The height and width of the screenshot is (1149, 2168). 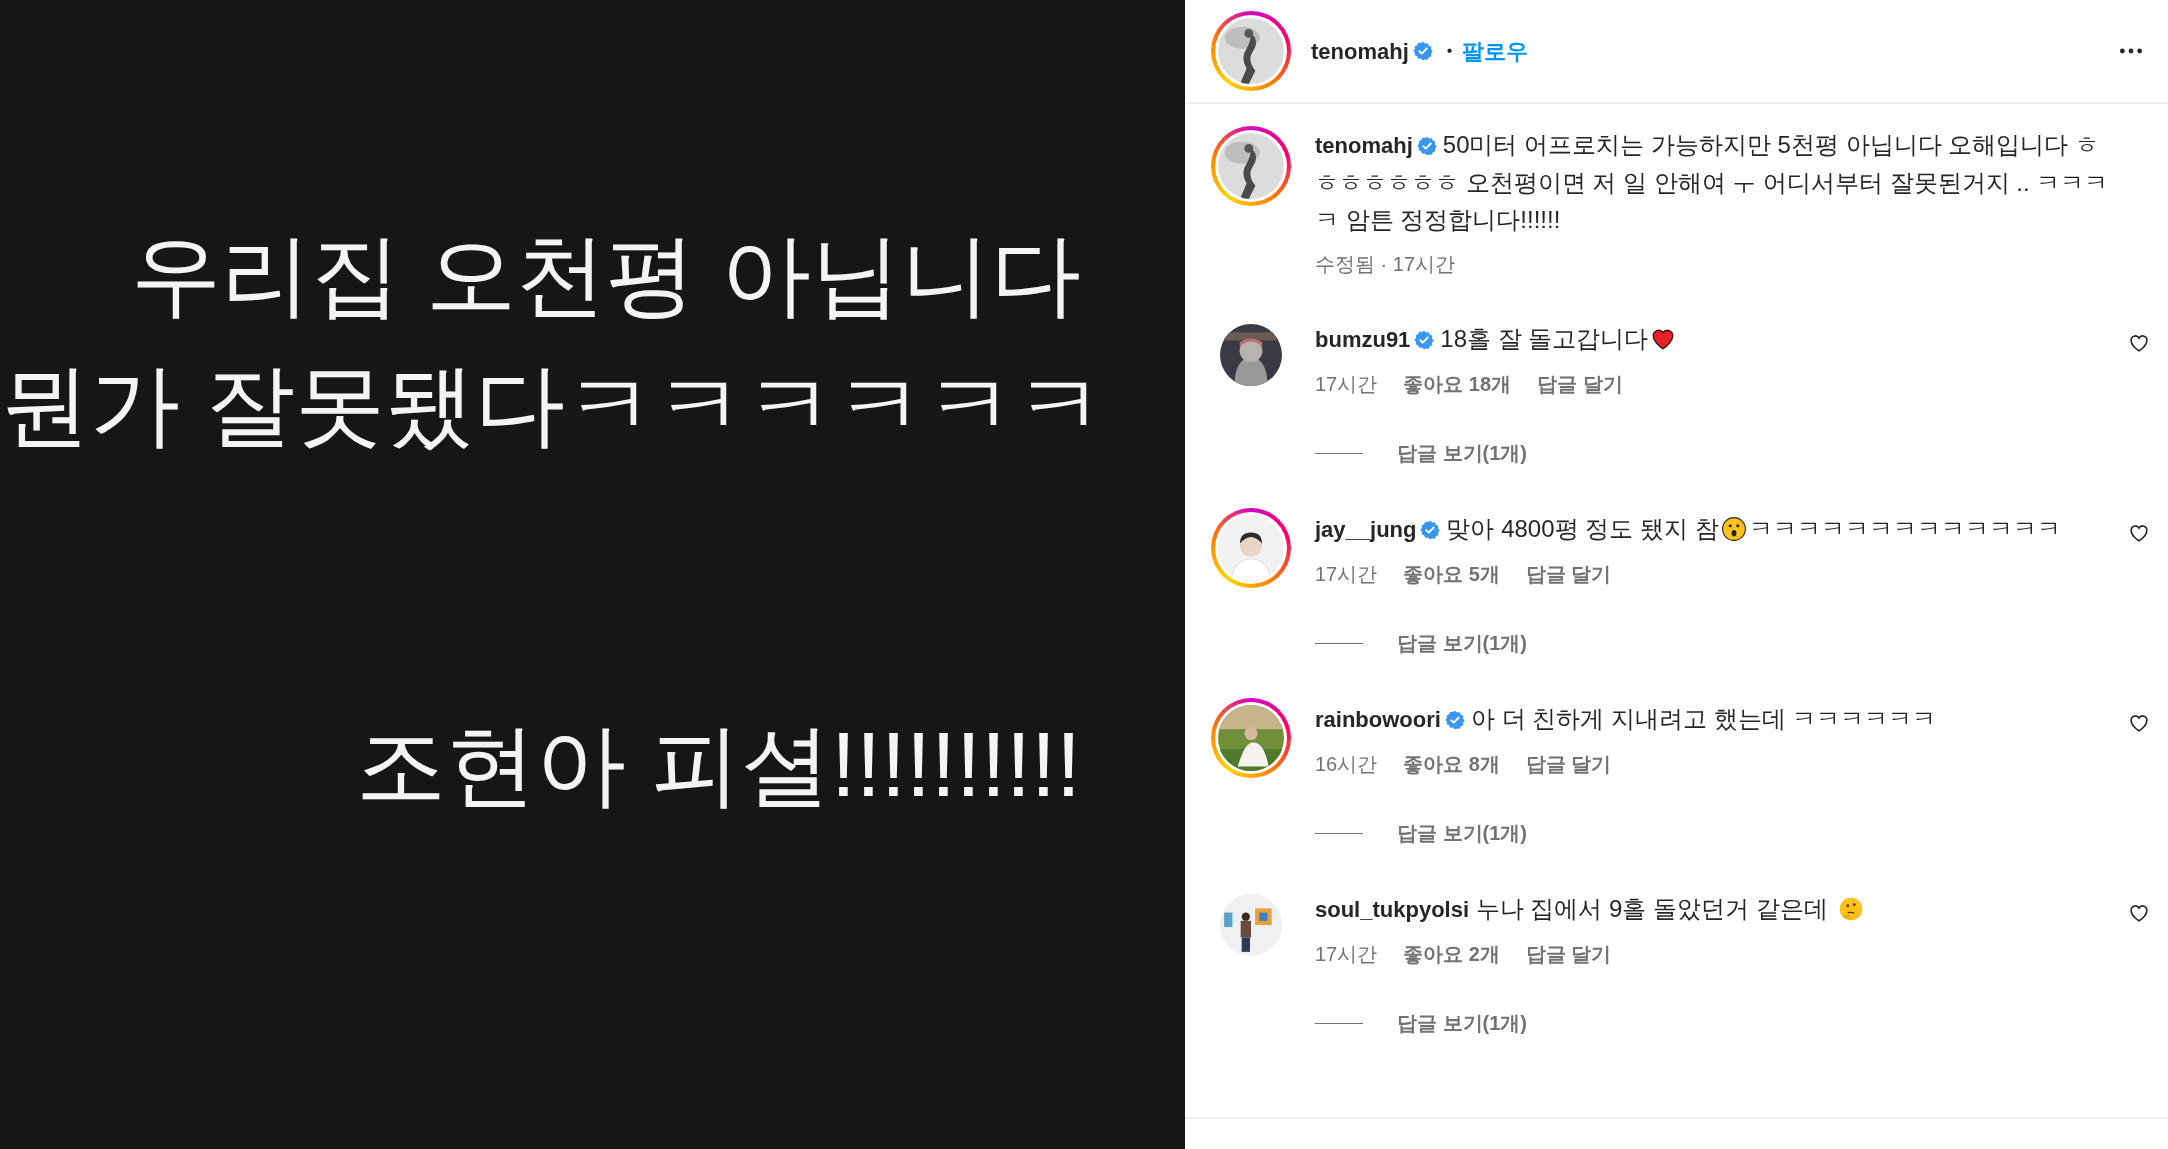 What do you see at coordinates (1363, 339) in the screenshot?
I see `username-link: bumzu91` at bounding box center [1363, 339].